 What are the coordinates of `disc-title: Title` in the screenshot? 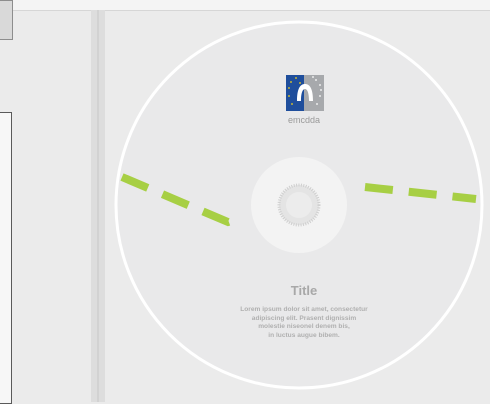 It's located at (304, 290).